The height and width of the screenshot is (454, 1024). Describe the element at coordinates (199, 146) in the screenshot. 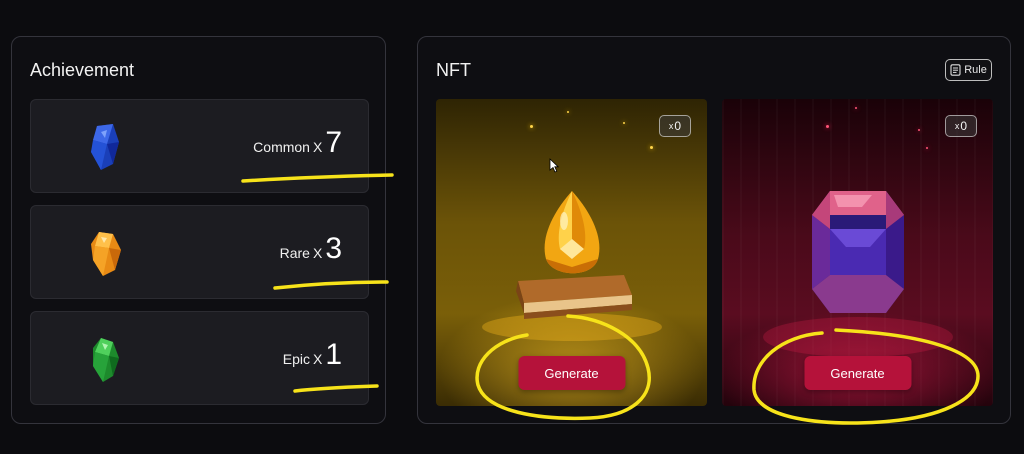

I see `achievement-row-common: Common X 7` at that location.